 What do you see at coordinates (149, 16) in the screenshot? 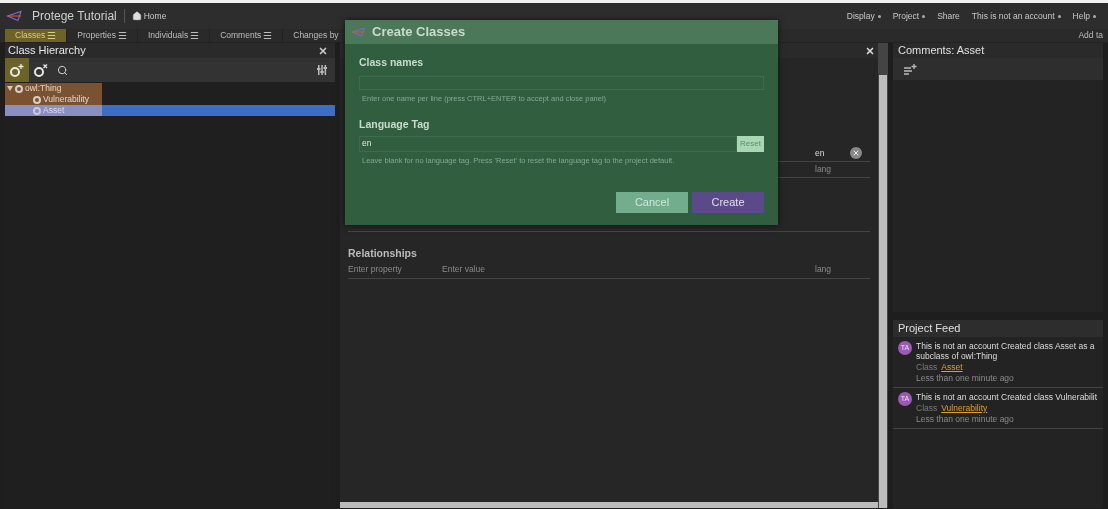
I see `home-link: Home` at bounding box center [149, 16].